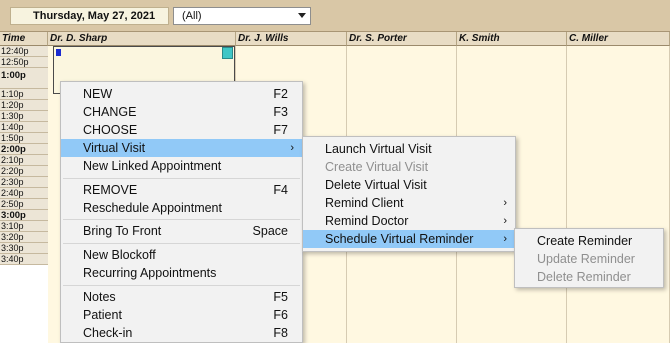  Describe the element at coordinates (618, 194) in the screenshot. I see `column-miller` at that location.